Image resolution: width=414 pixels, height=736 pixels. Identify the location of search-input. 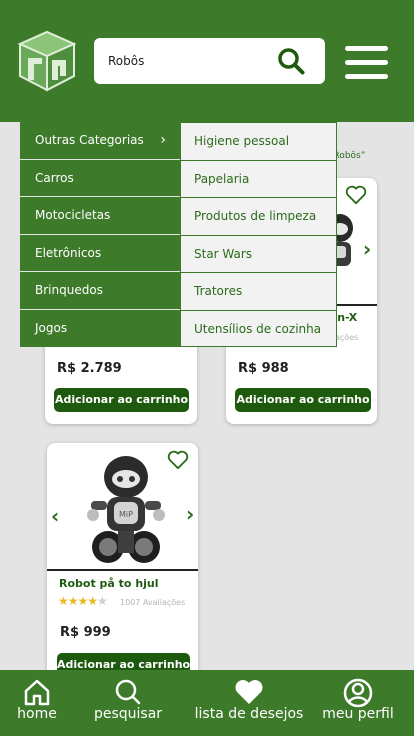
(188, 61).